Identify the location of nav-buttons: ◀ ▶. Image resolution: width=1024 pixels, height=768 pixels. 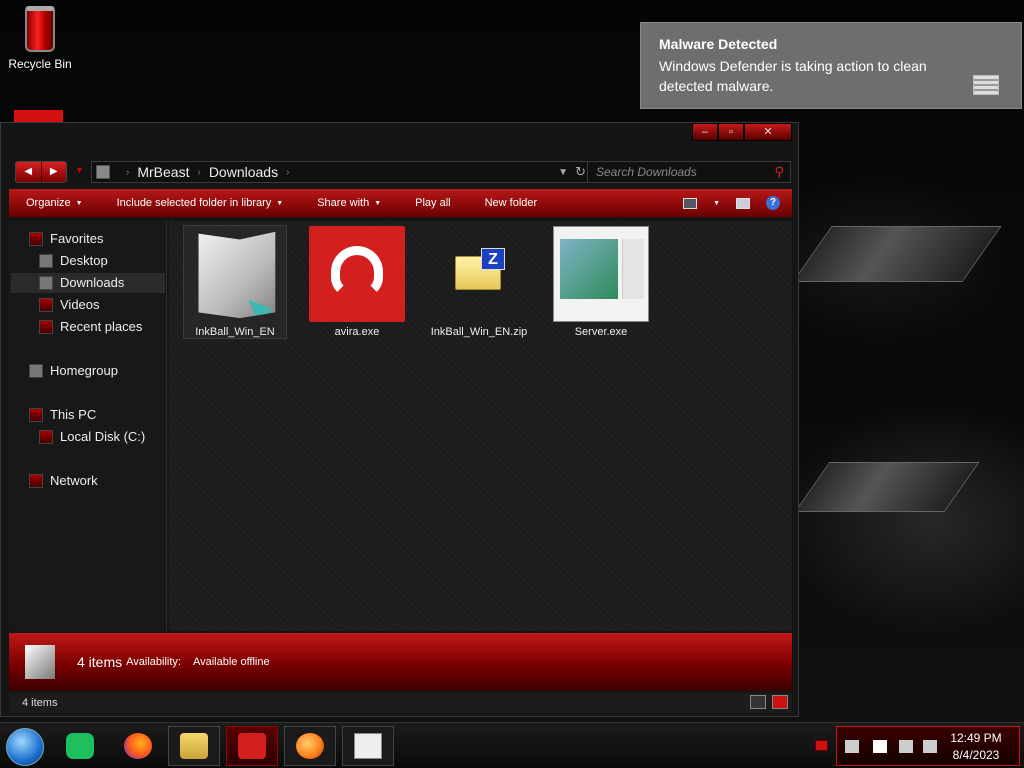
(41, 172).